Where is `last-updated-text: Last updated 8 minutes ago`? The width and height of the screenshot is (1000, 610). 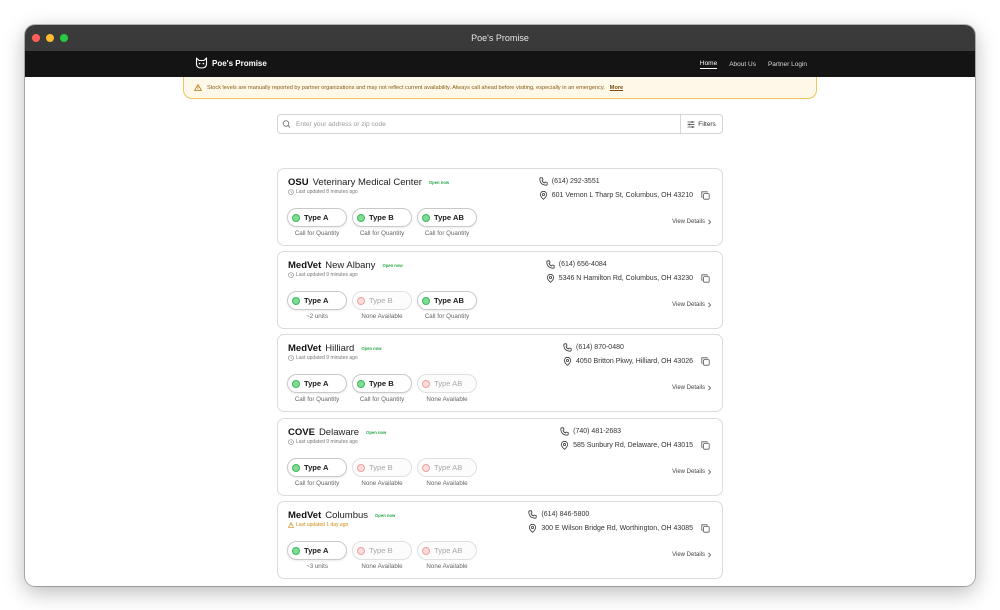
last-updated-text: Last updated 8 minutes ago is located at coordinates (327, 192).